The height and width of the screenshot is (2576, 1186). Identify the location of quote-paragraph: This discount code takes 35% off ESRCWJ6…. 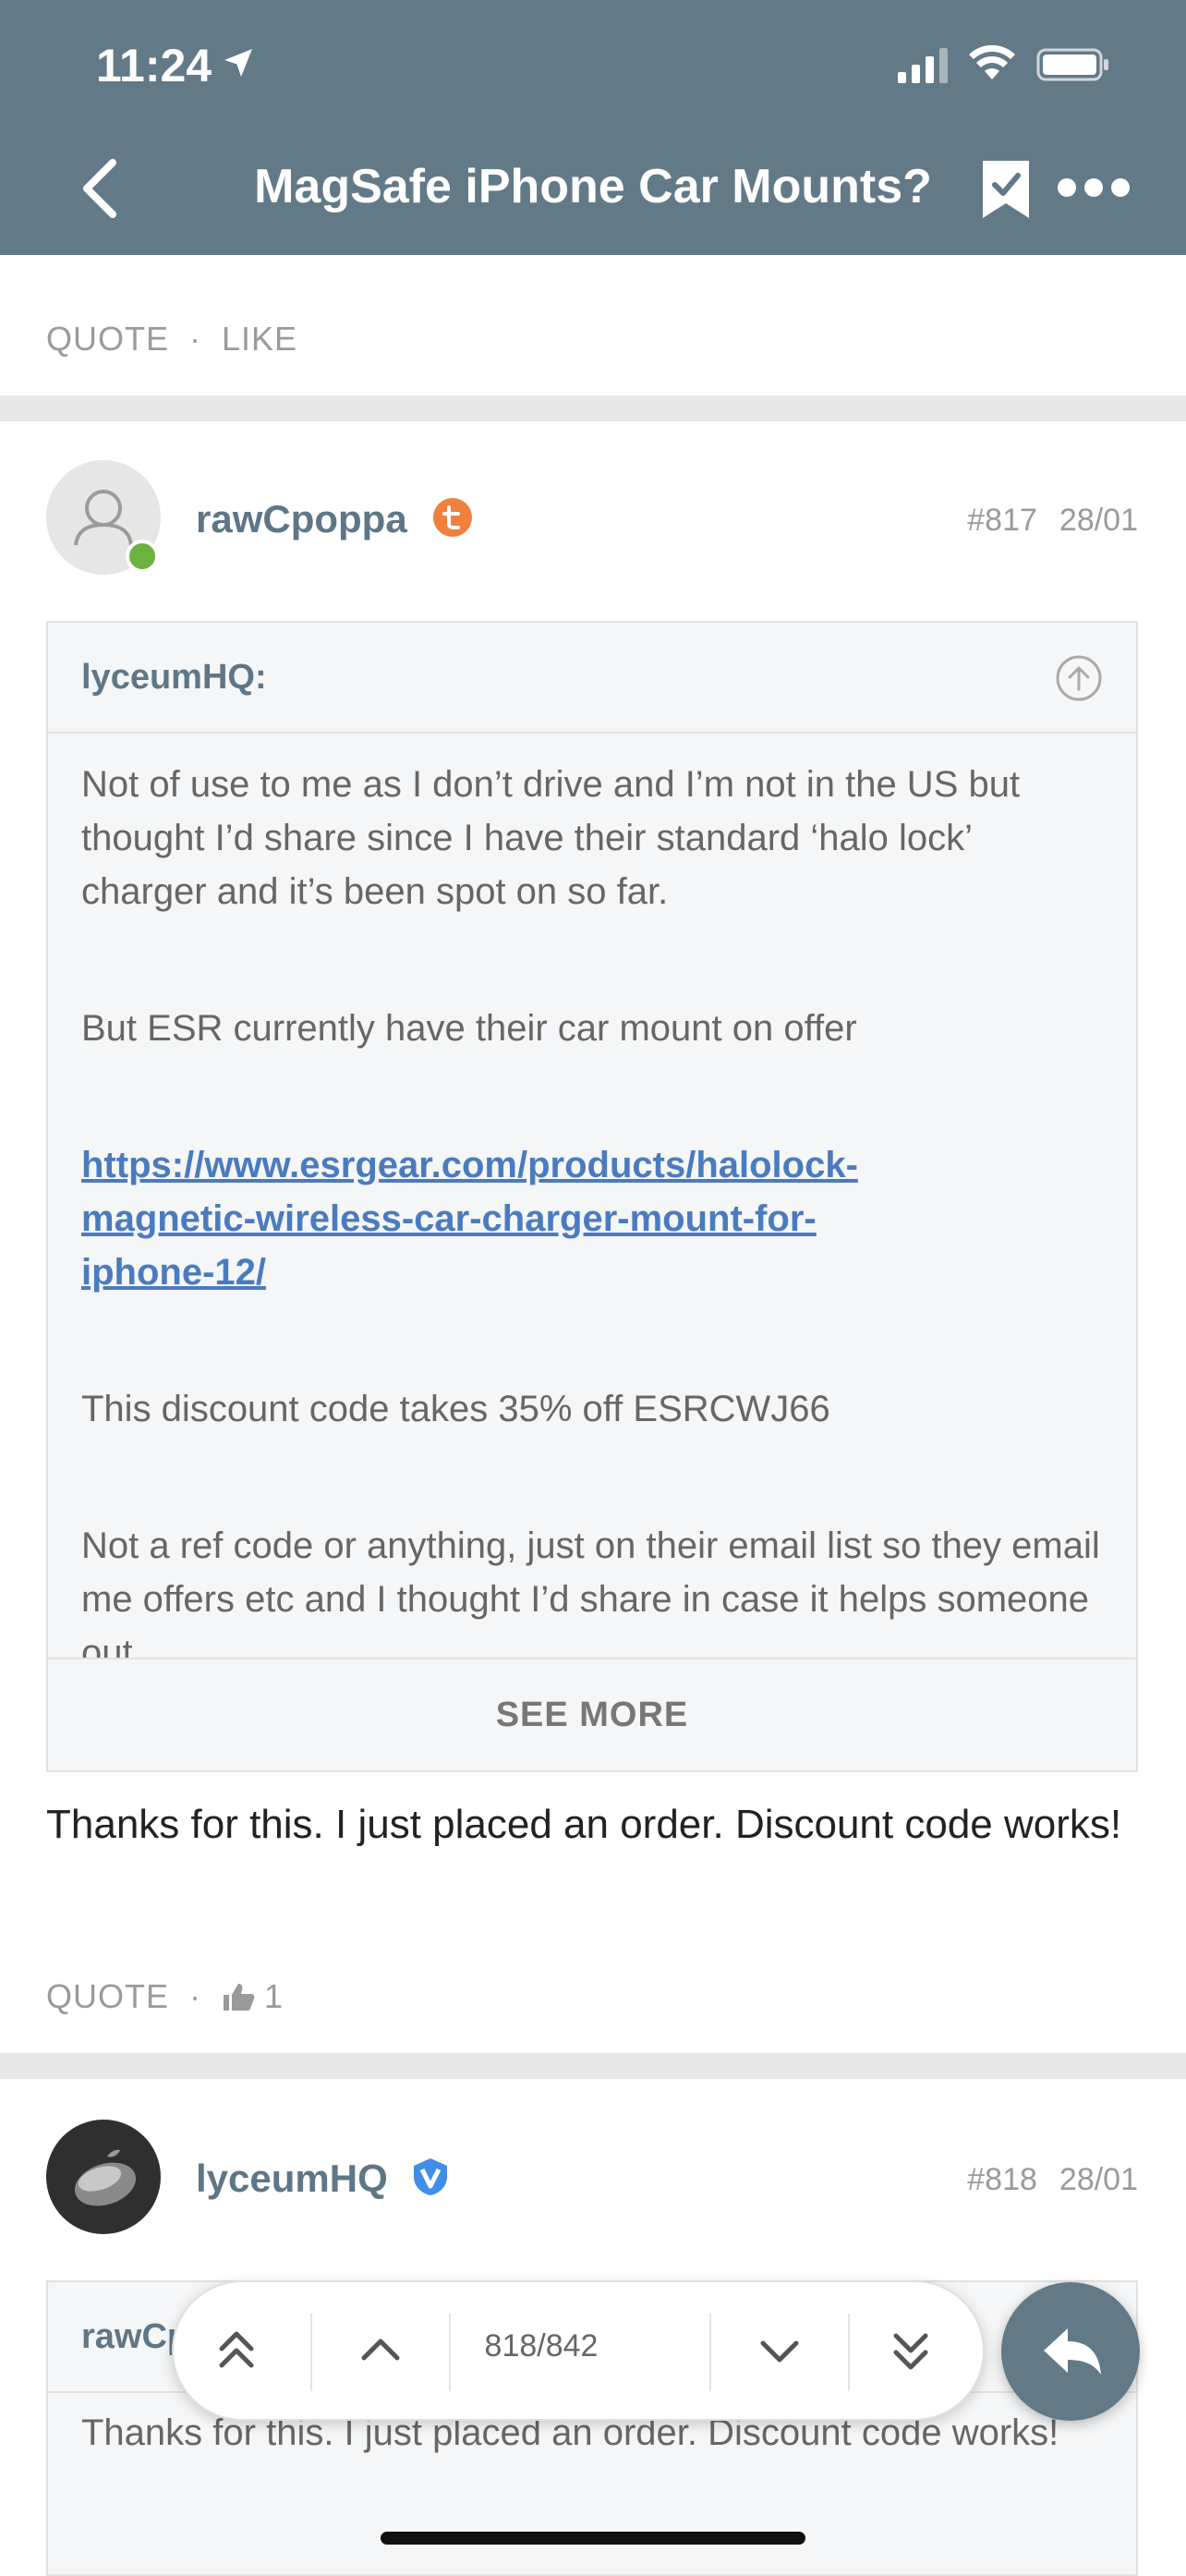
(456, 1409).